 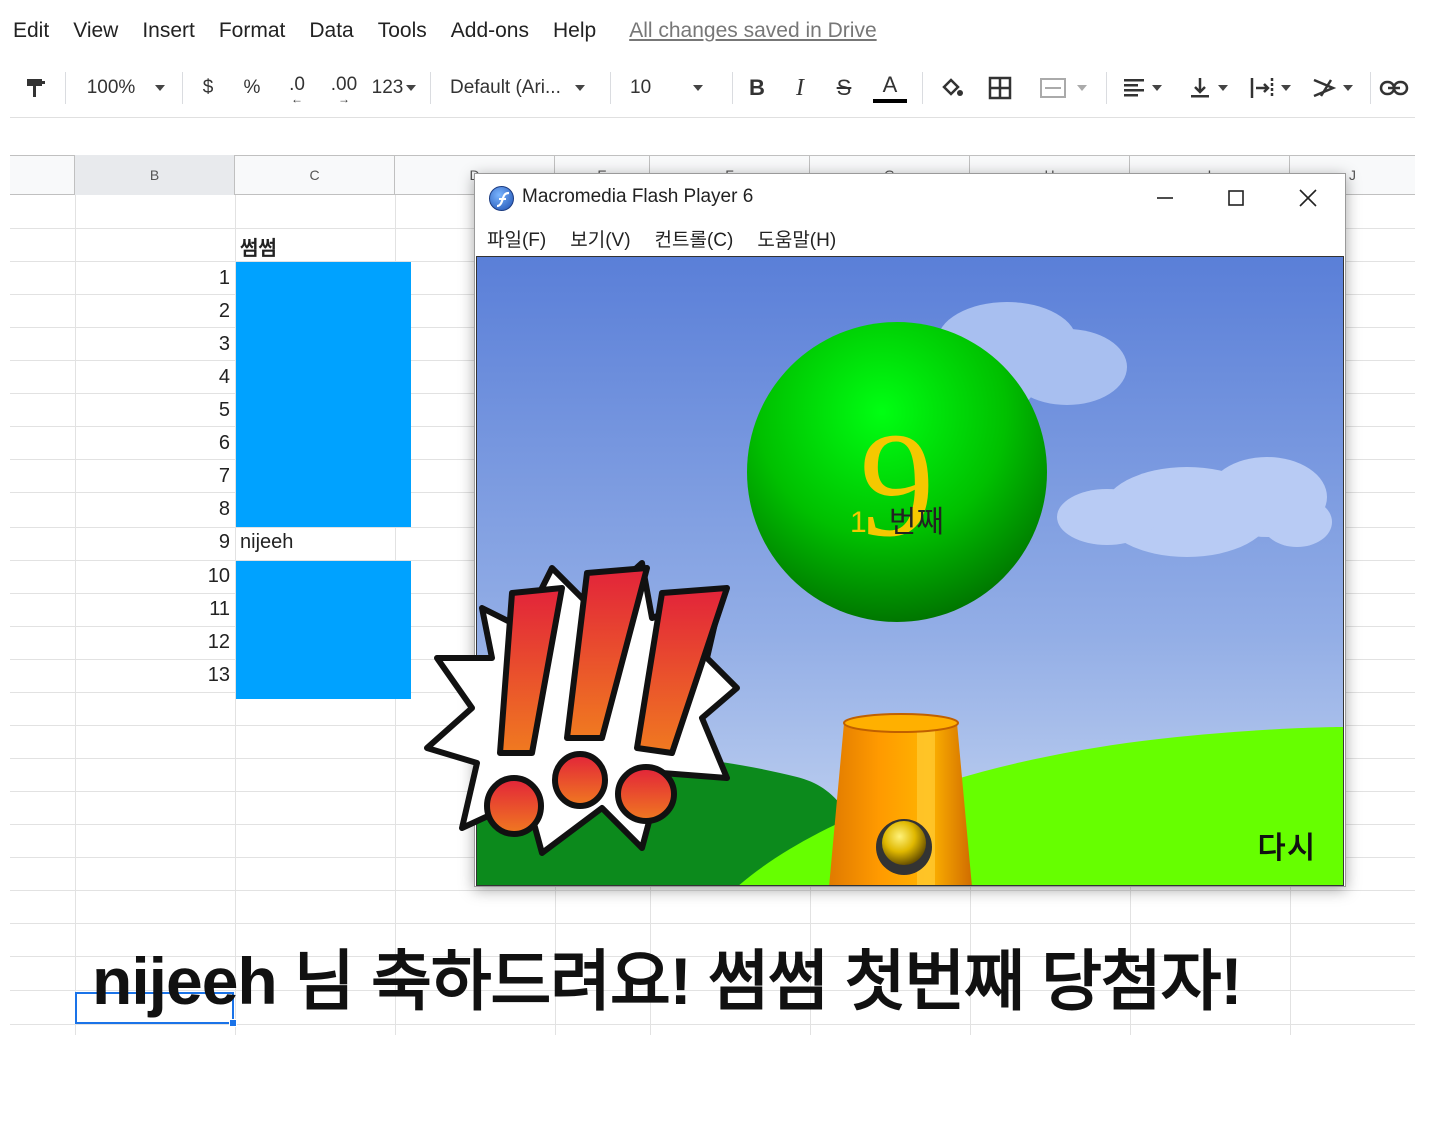 What do you see at coordinates (30, 31) in the screenshot?
I see `menu-edit: Edit` at bounding box center [30, 31].